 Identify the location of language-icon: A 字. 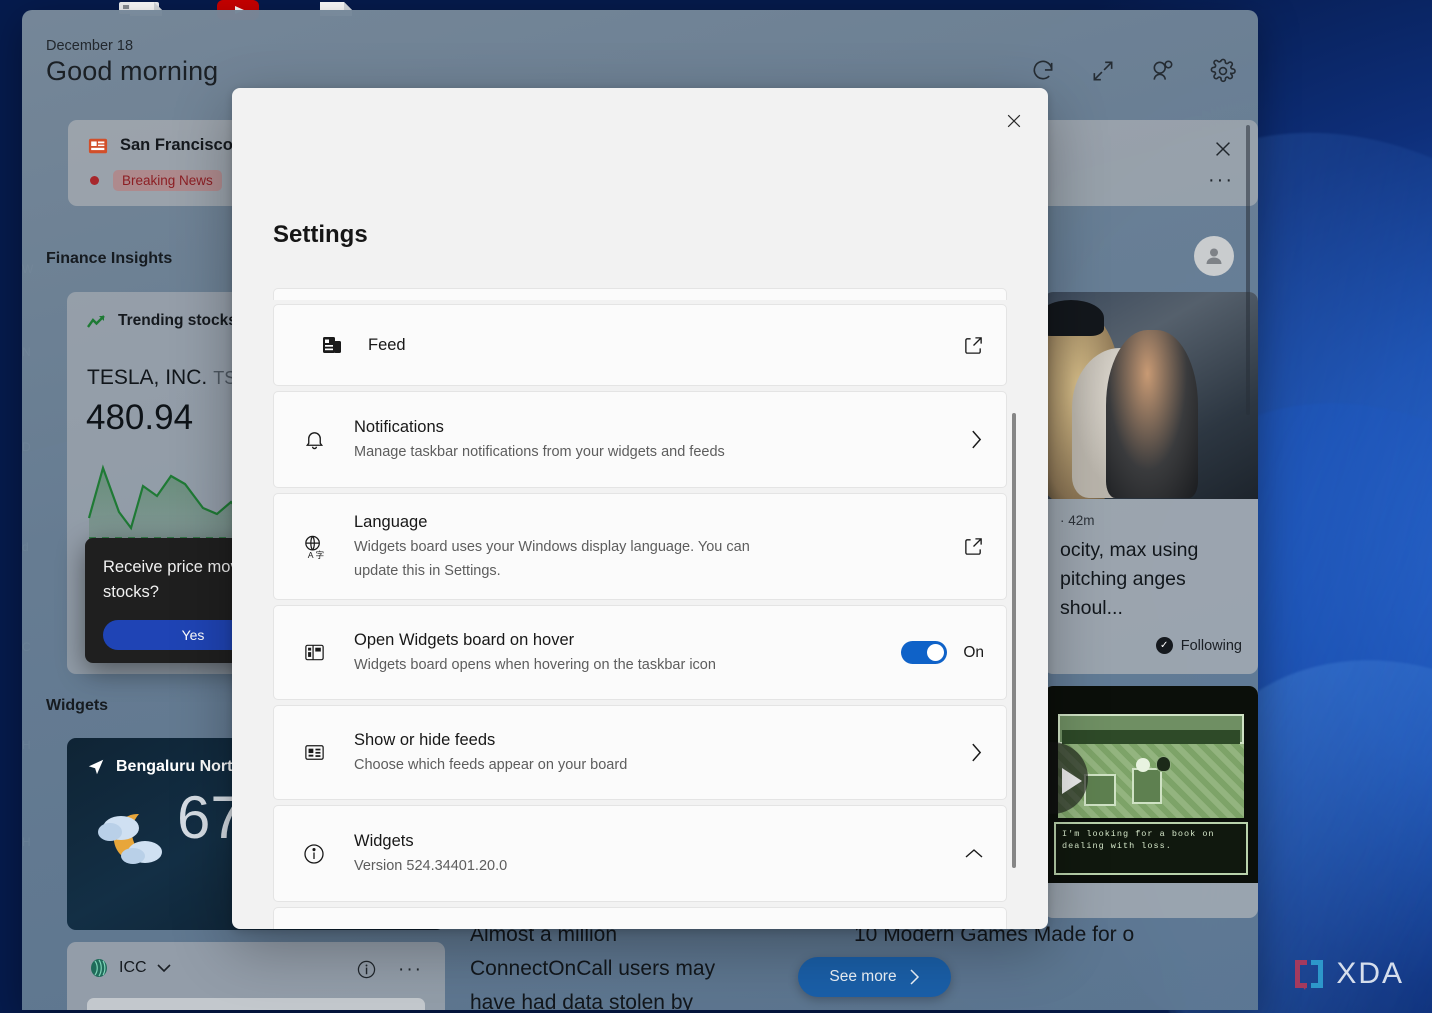
(314, 546).